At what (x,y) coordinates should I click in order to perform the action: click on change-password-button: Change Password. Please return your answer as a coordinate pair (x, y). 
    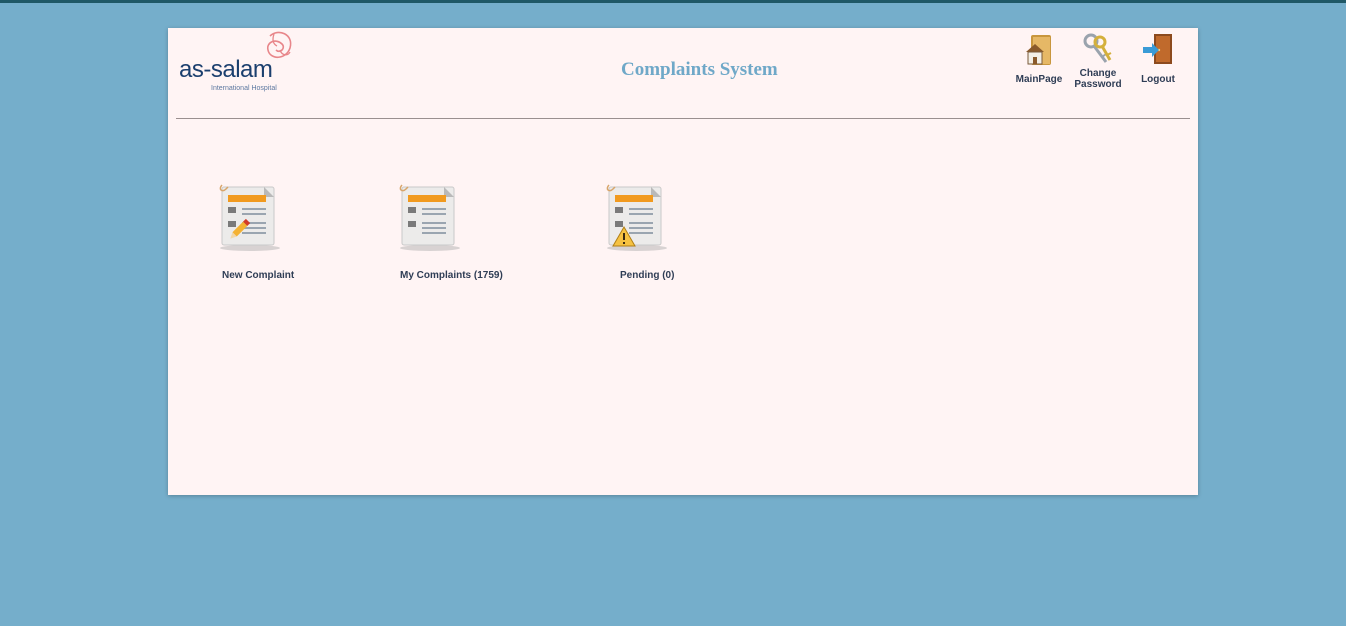
    Looking at the image, I should click on (1098, 61).